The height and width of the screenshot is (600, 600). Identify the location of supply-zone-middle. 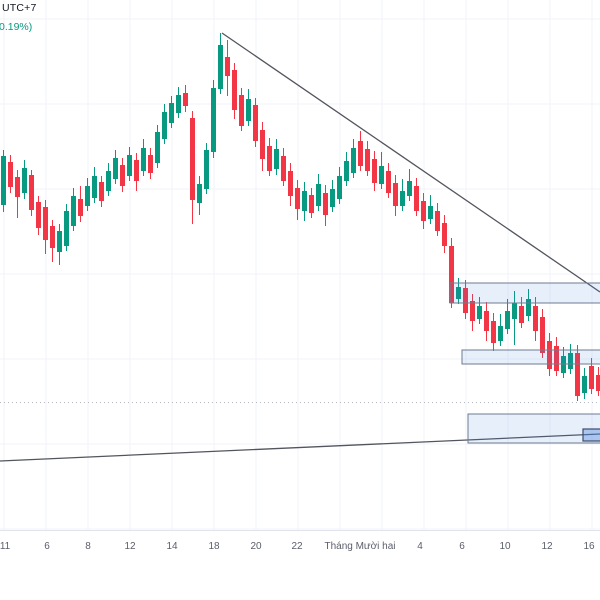
(530, 357).